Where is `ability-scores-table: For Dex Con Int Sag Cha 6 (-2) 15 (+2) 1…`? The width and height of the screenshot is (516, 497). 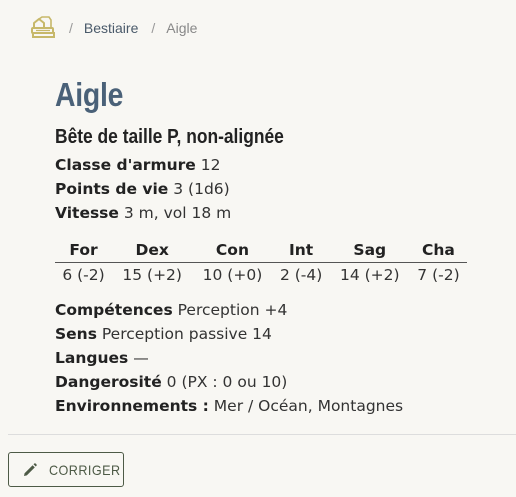 ability-scores-table: For Dex Con Int Sag Cha 6 (-2) 15 (+2) 1… is located at coordinates (261, 262).